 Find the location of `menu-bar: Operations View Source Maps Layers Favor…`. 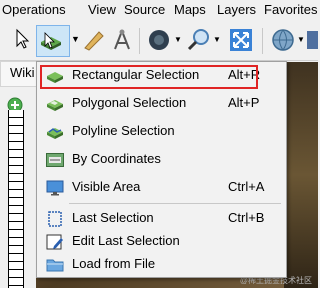

menu-bar: Operations View Source Maps Layers Favor… is located at coordinates (159, 10).